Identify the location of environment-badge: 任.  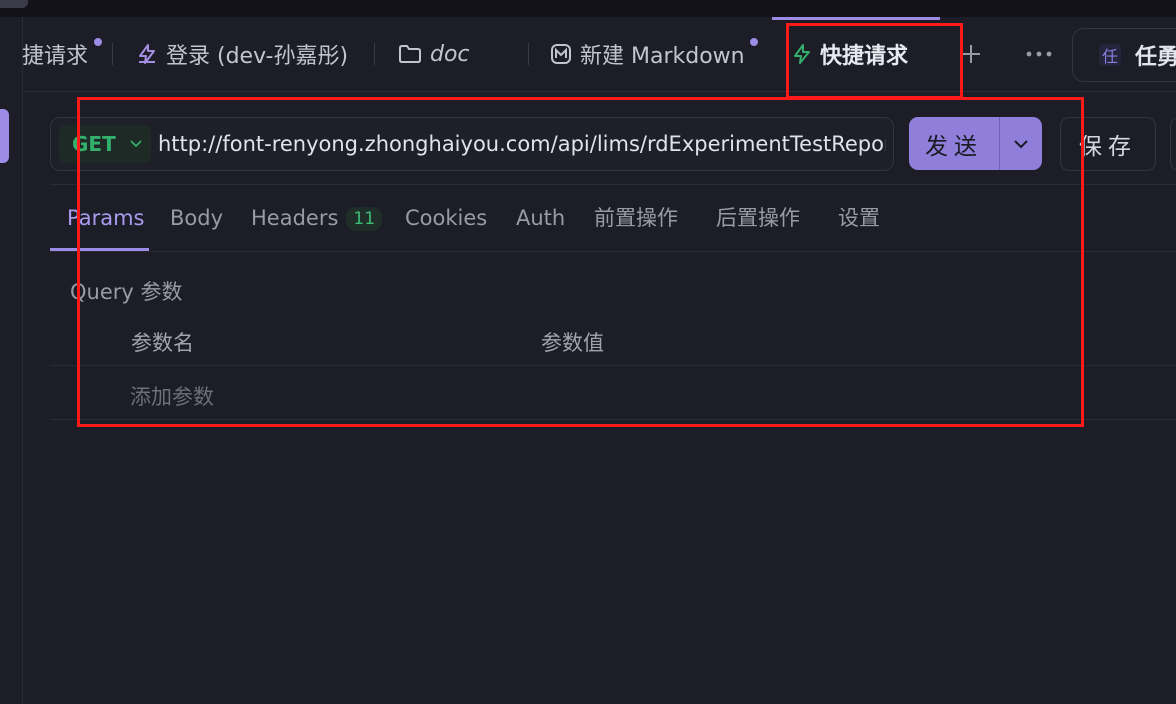
(1110, 55).